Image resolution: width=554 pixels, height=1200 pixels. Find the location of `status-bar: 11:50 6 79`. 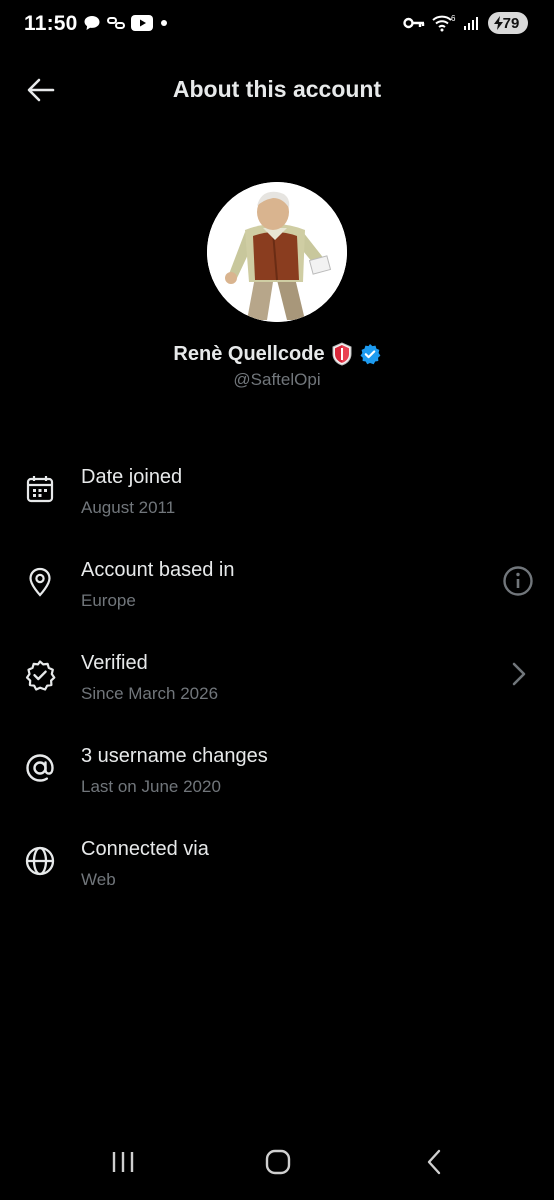

status-bar: 11:50 6 79 is located at coordinates (277, 26).